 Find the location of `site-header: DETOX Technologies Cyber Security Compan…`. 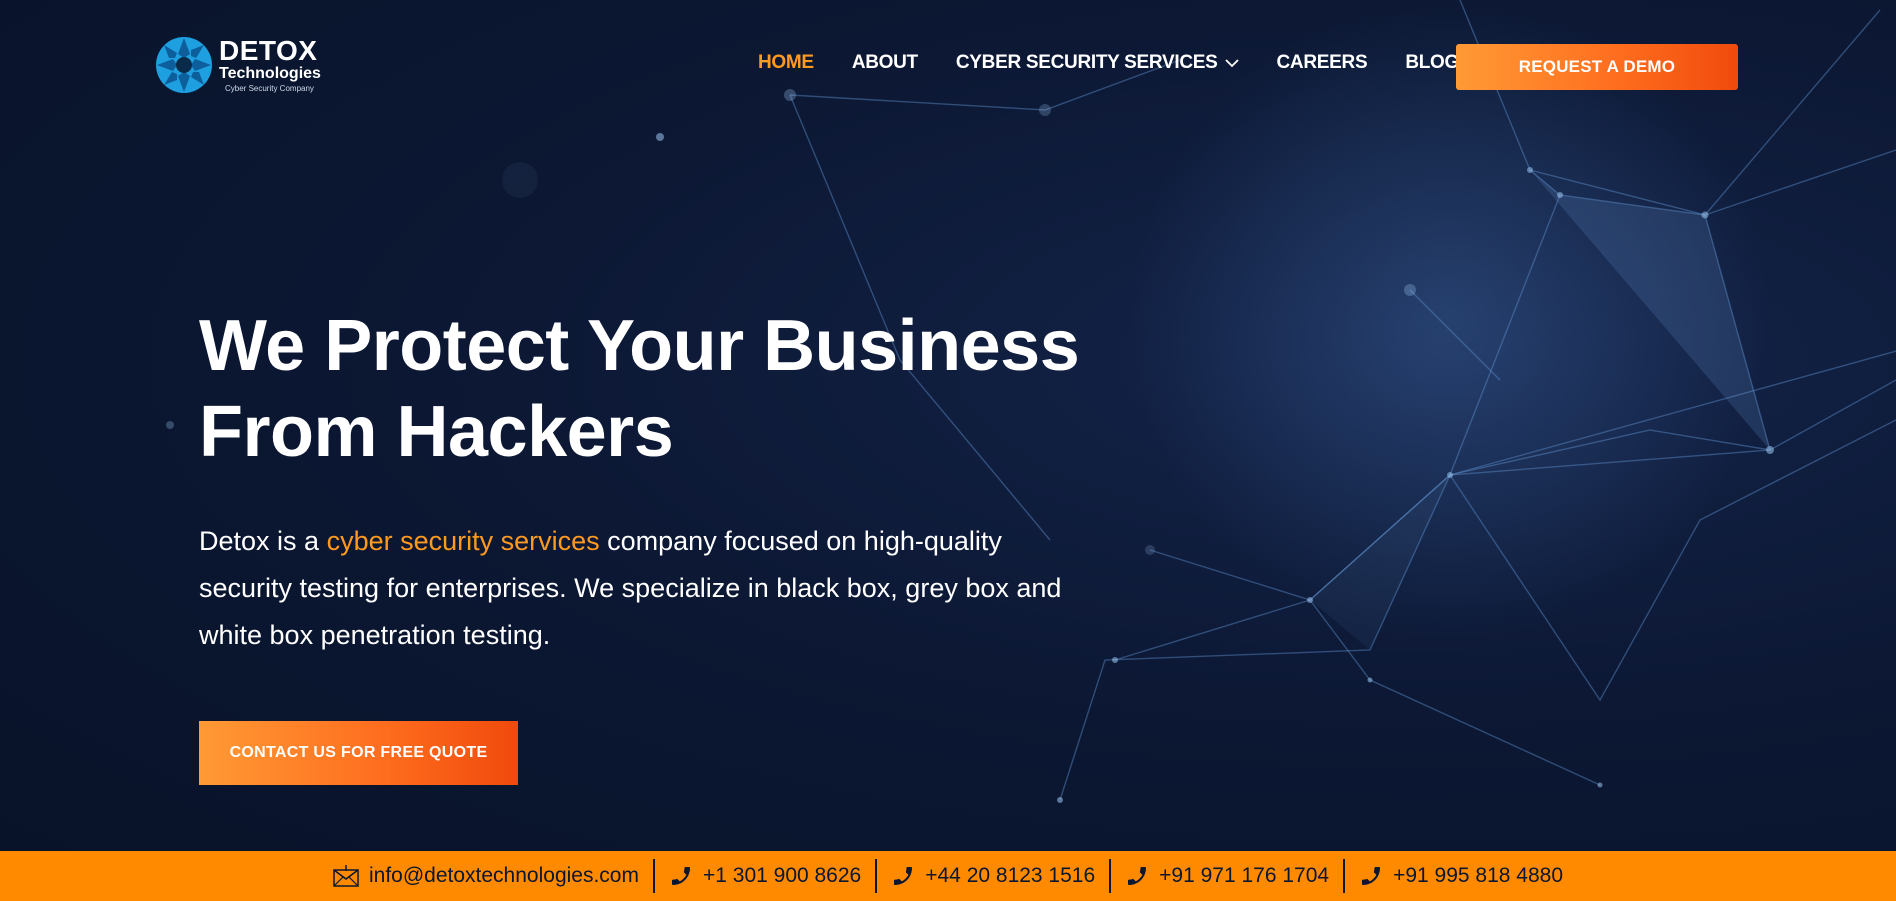

site-header: DETOX Technologies Cyber Security Compan… is located at coordinates (948, 67).